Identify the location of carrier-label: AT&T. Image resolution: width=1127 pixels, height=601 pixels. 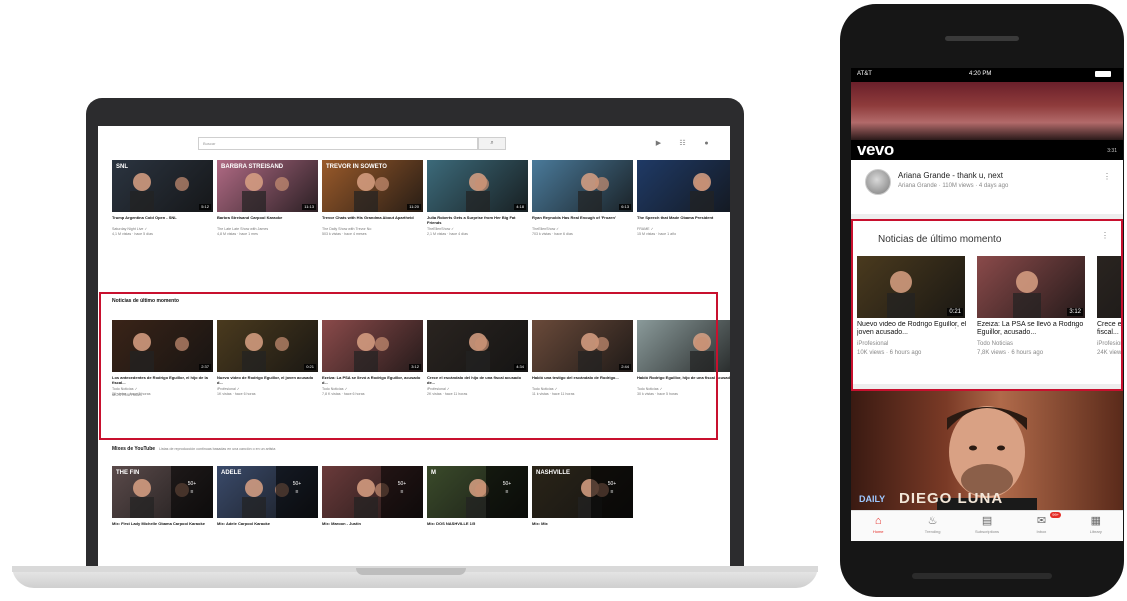
(864, 74).